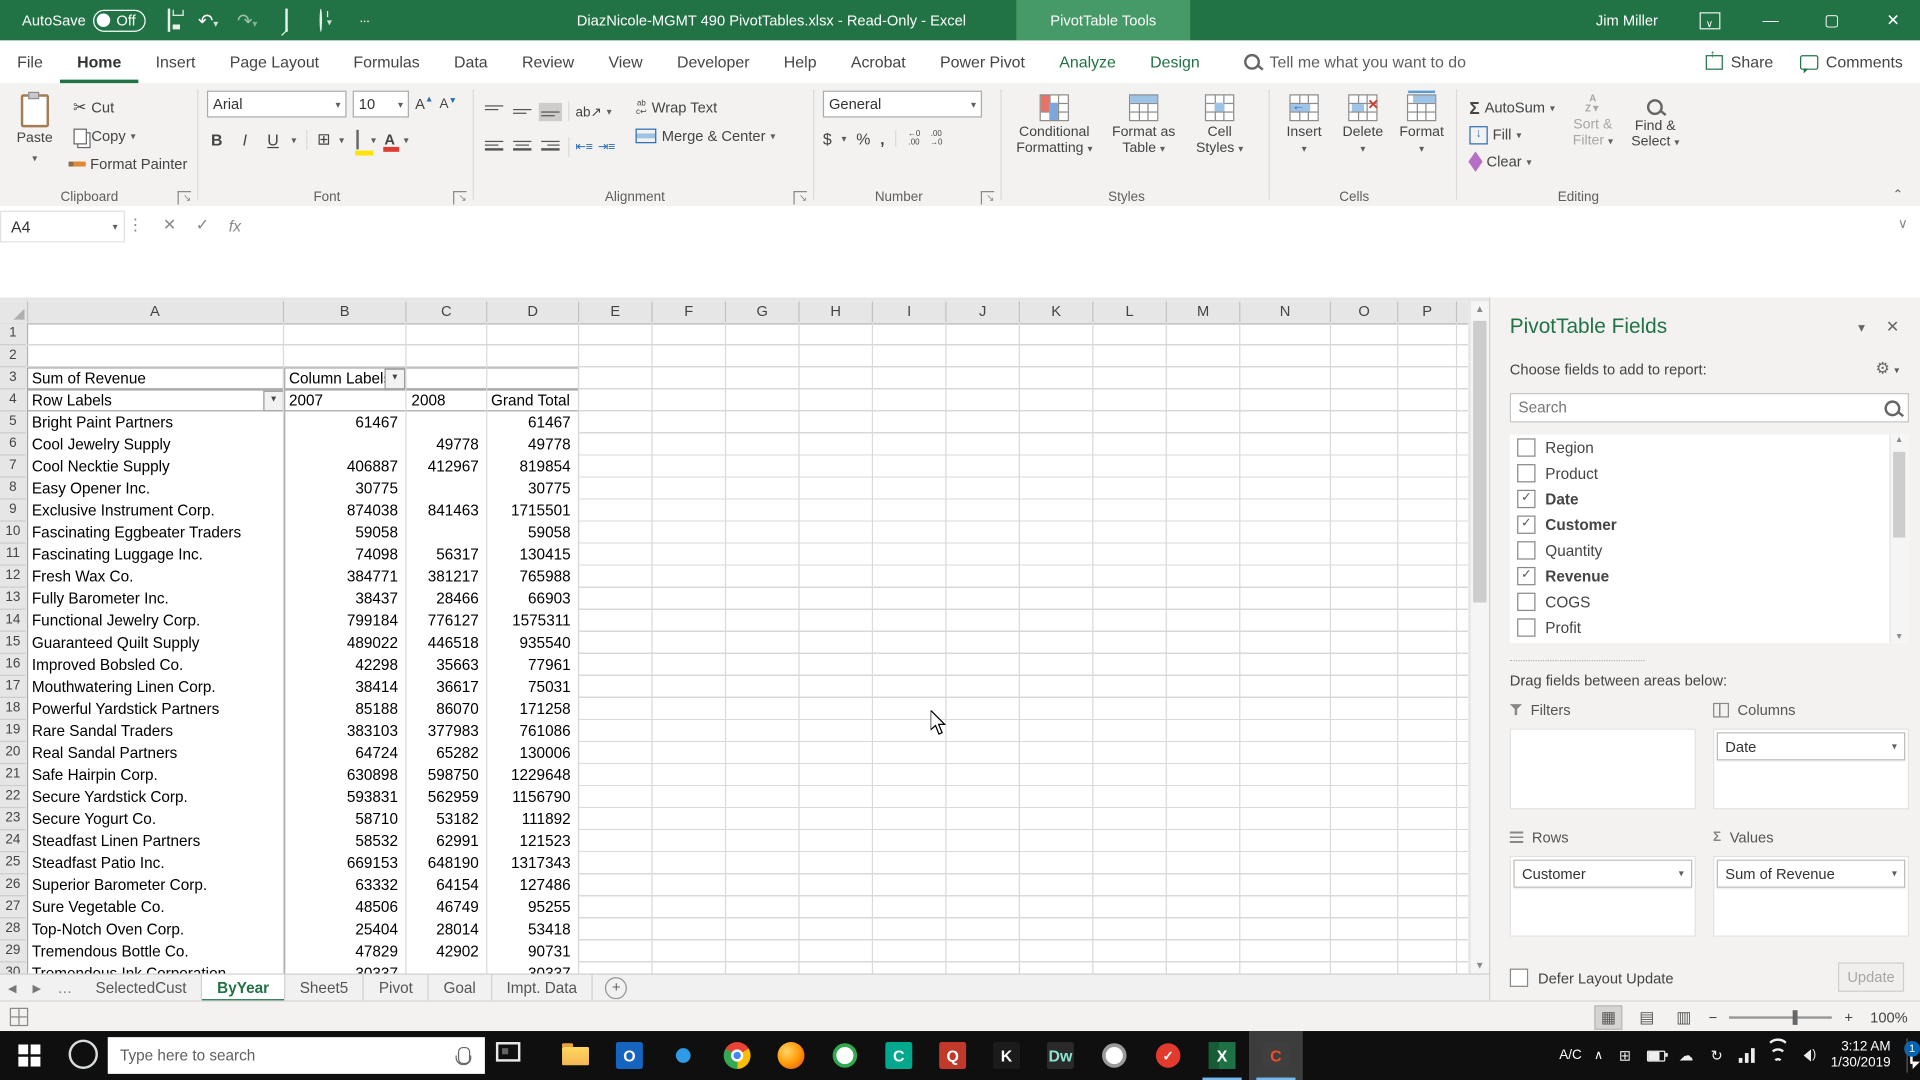 The width and height of the screenshot is (1920, 1080). Describe the element at coordinates (169, 226) in the screenshot. I see `cancel-formula-button: ✕` at that location.